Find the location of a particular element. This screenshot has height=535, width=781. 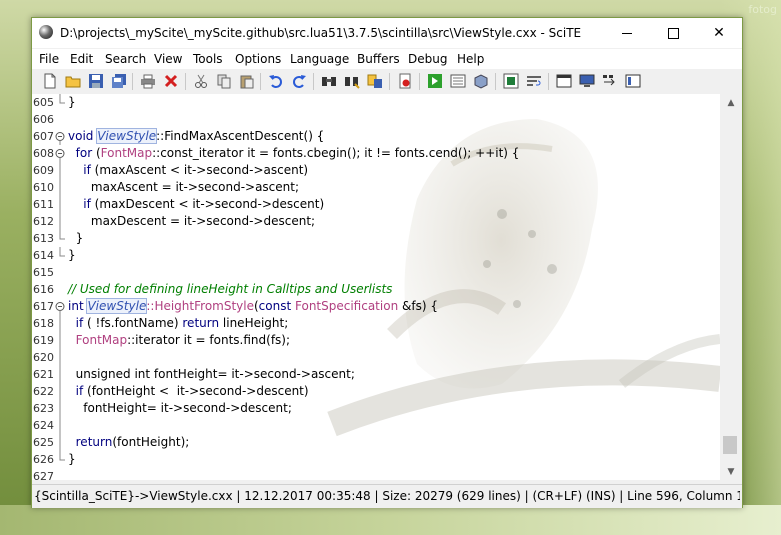

paste-icon is located at coordinates (247, 81).